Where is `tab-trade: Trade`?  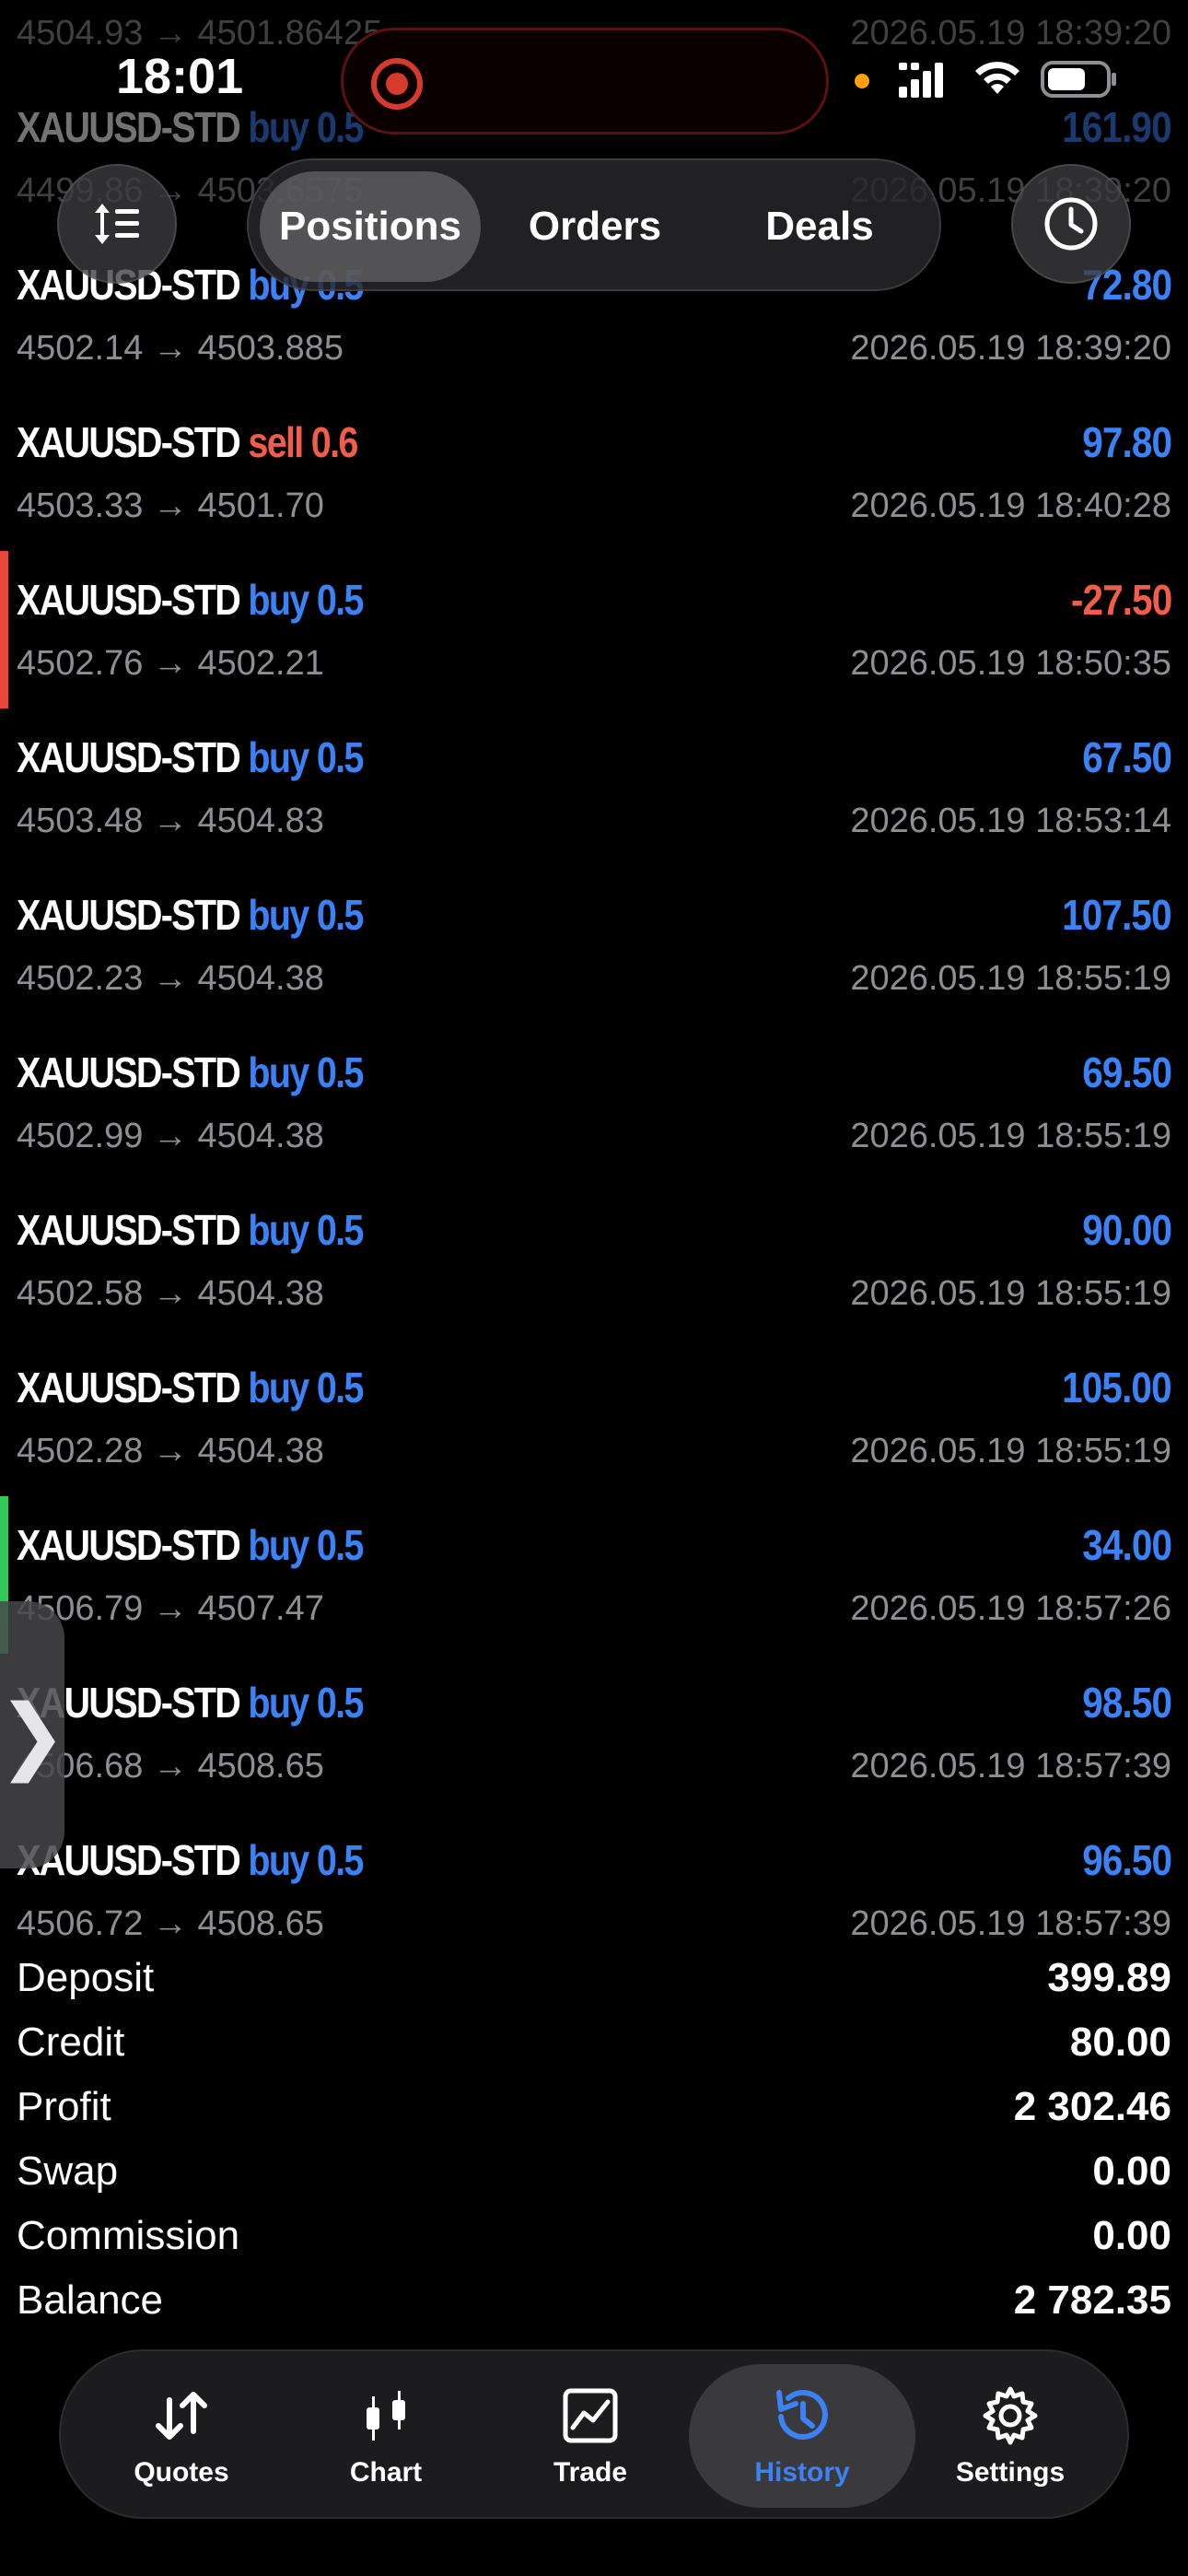 tab-trade: Trade is located at coordinates (590, 2436).